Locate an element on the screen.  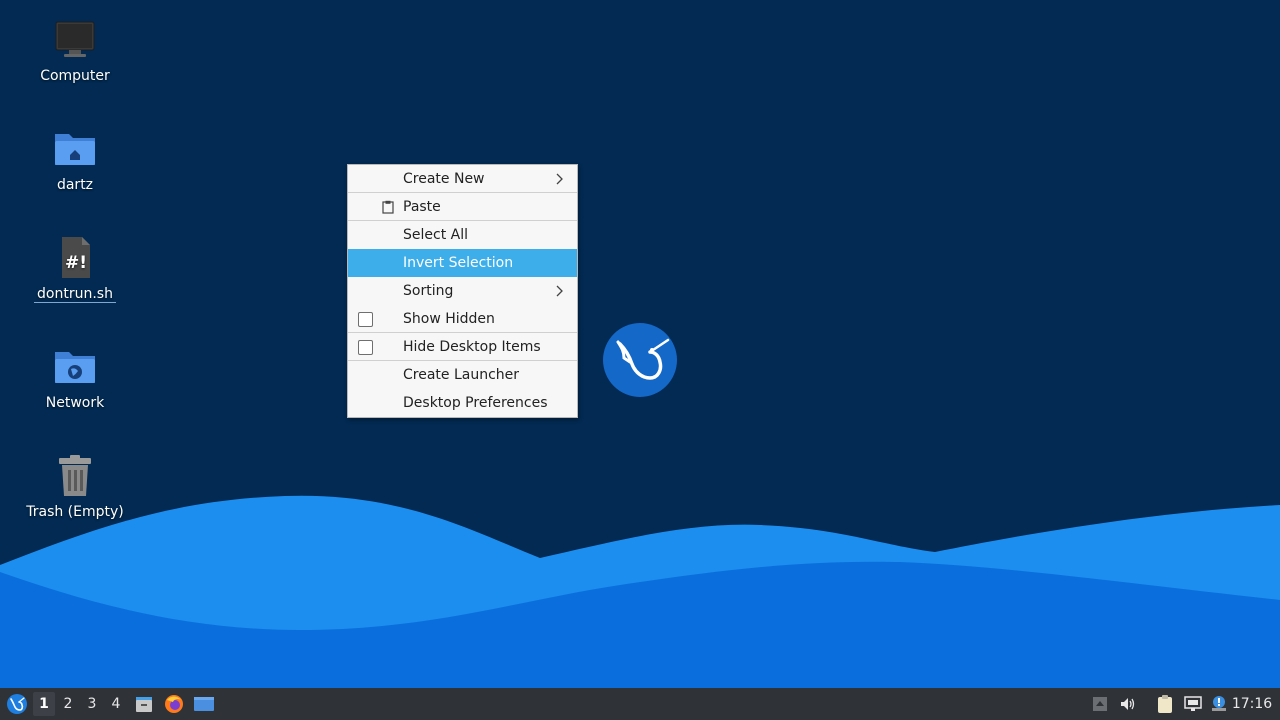
menu-item-label: Show Hidden is located at coordinates (449, 318).